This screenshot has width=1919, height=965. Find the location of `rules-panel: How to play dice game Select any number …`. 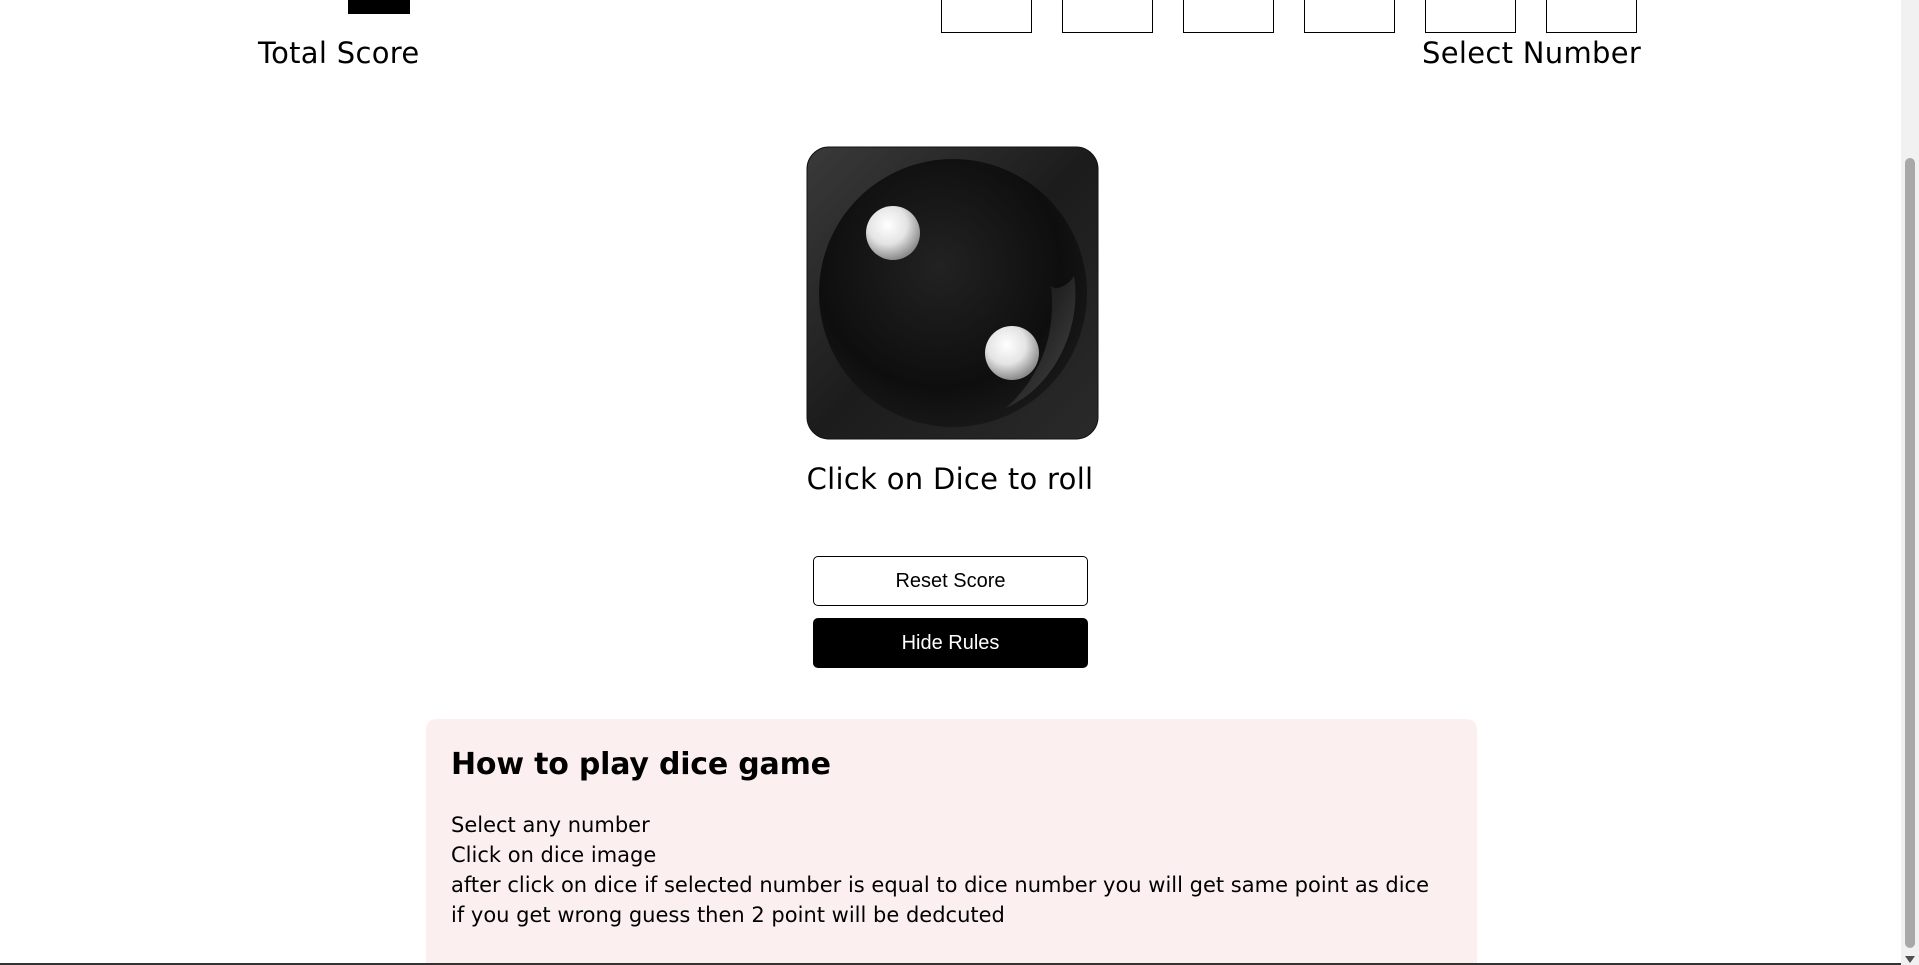

rules-panel: How to play dice game Select any number … is located at coordinates (951, 842).